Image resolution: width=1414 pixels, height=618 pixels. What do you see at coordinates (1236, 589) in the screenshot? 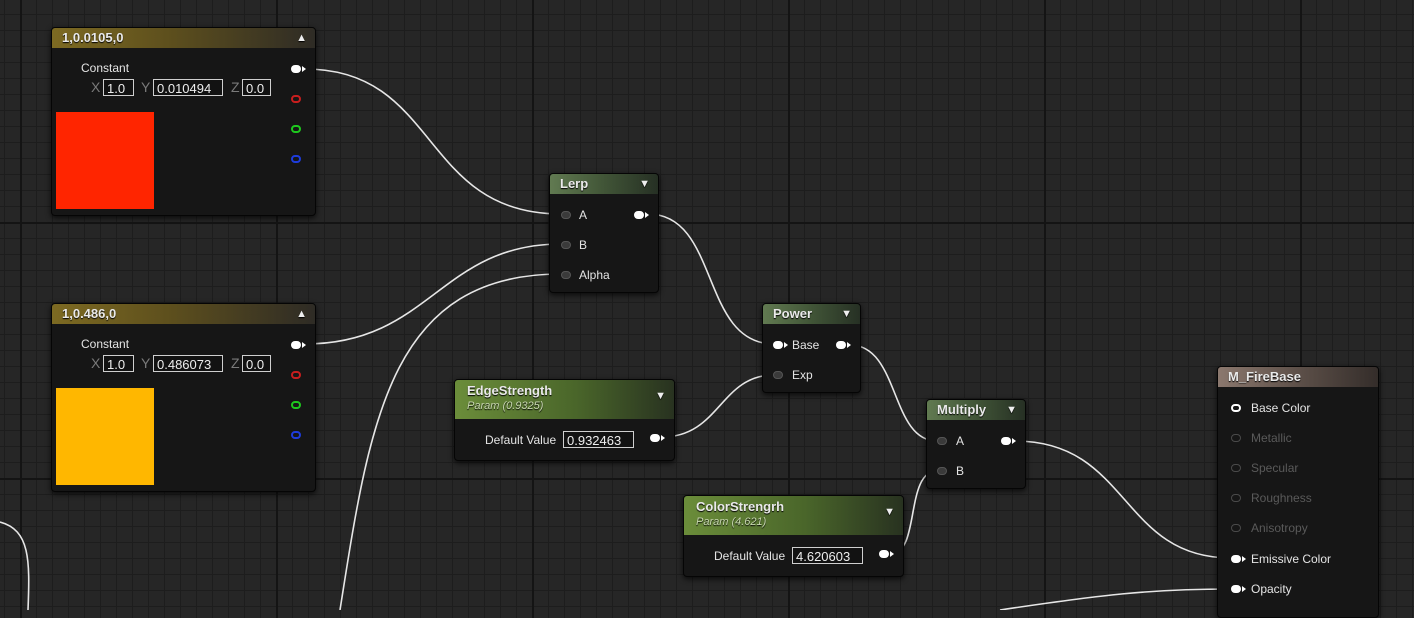
I see `input-pin-opacity` at bounding box center [1236, 589].